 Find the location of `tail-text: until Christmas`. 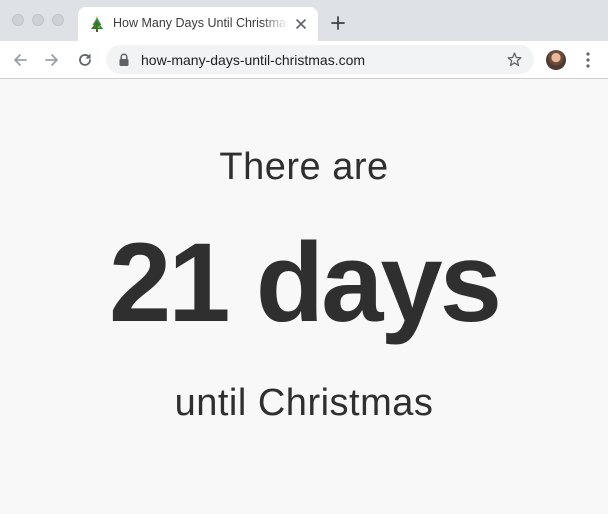

tail-text: until Christmas is located at coordinates (304, 403).